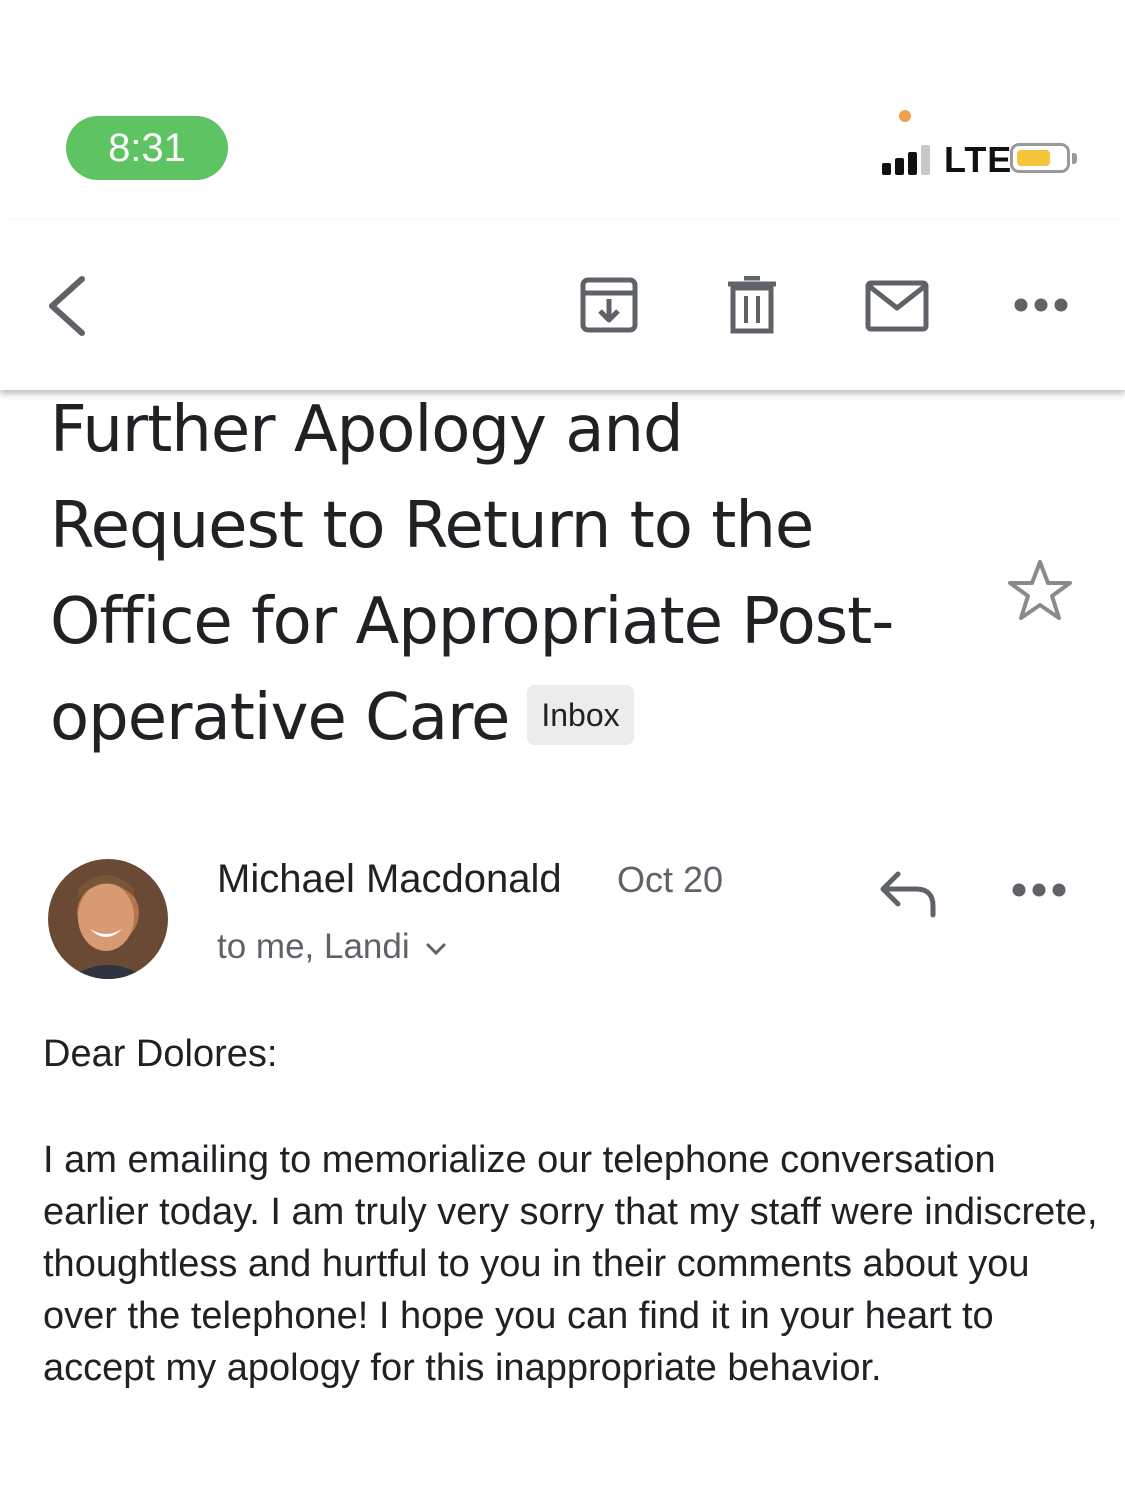 This screenshot has width=1125, height=1493. What do you see at coordinates (905, 116) in the screenshot?
I see `privacy-indicator-dot` at bounding box center [905, 116].